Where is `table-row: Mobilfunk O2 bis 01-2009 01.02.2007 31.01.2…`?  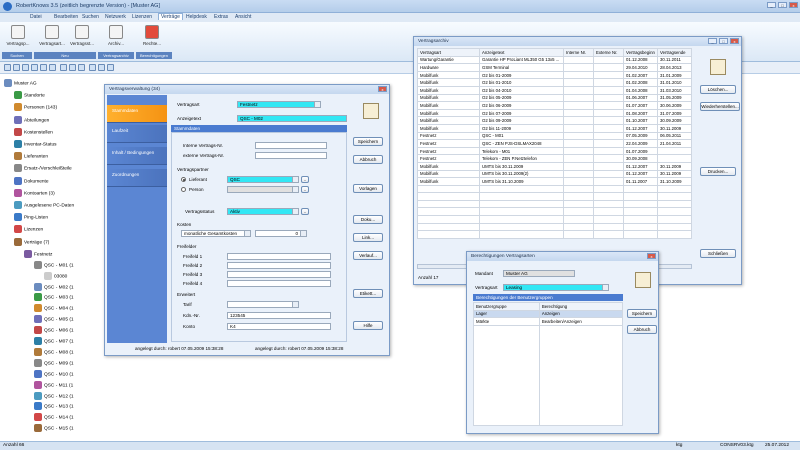 table-row: Mobilfunk O2 bis 01-2009 01.02.2007 31.01.2… is located at coordinates (554, 75).